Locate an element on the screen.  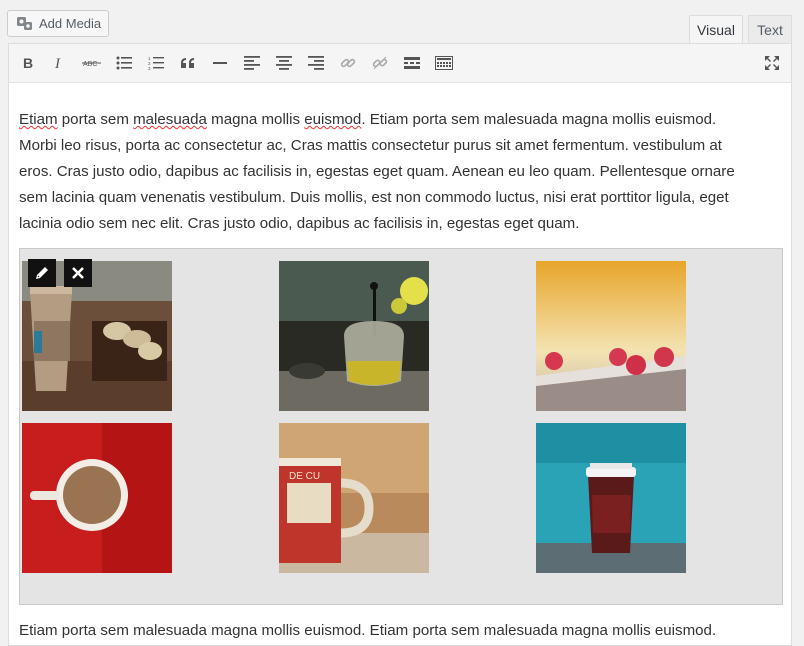
italic-icon: I is located at coordinates (57, 63).